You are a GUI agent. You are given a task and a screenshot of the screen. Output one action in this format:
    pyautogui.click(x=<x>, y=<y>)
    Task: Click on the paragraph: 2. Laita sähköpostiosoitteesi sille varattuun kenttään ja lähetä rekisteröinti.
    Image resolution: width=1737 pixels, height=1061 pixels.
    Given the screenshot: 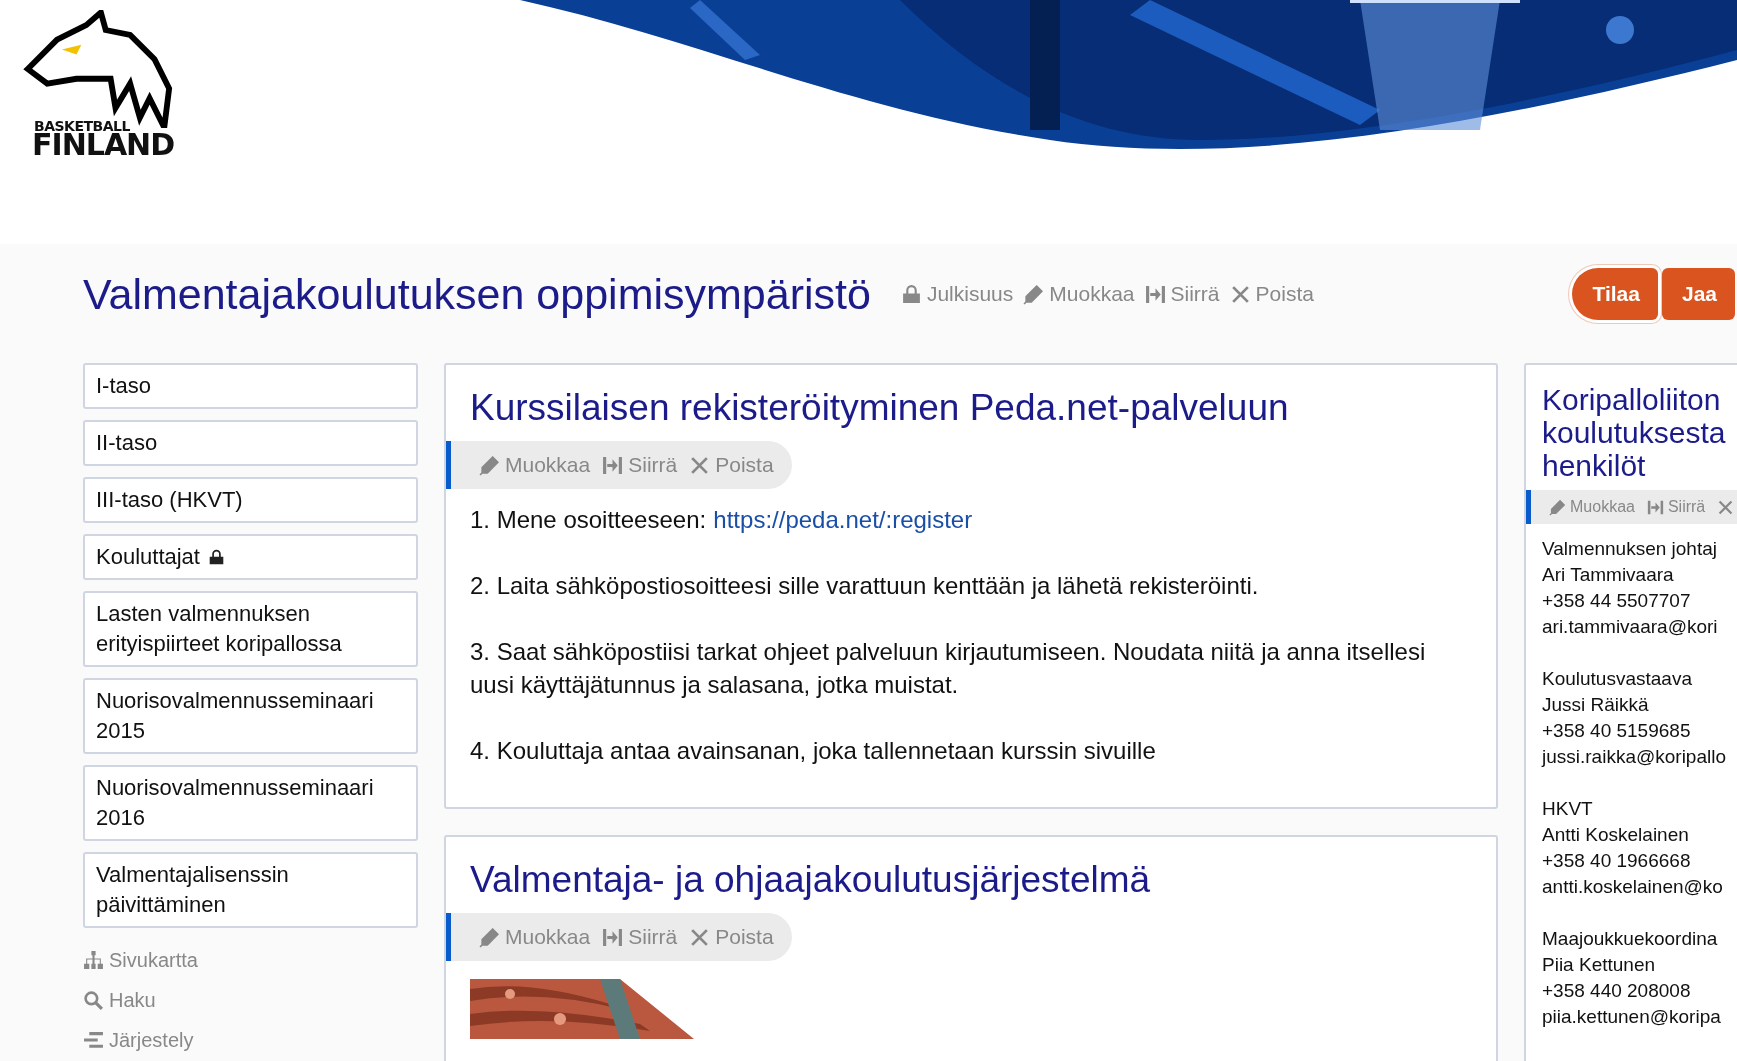 What is the action you would take?
    pyautogui.click(x=865, y=586)
    